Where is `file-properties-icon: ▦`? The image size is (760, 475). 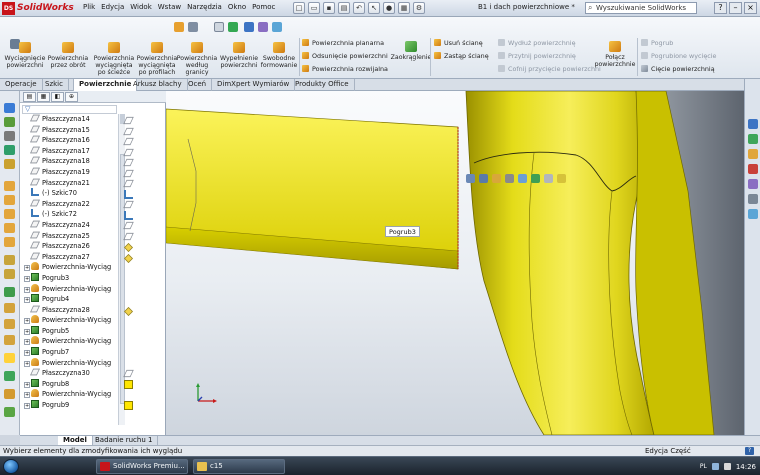 file-properties-icon: ▦ is located at coordinates (404, 8).